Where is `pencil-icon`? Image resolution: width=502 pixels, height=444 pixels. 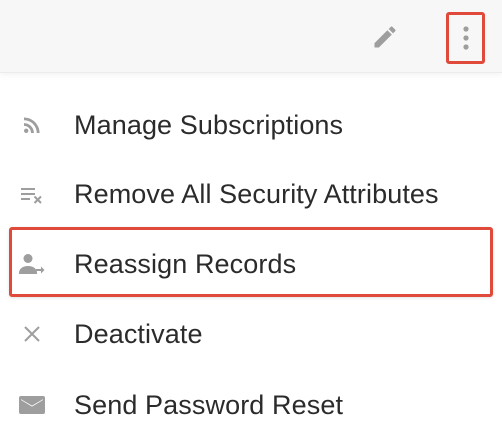 pencil-icon is located at coordinates (385, 37).